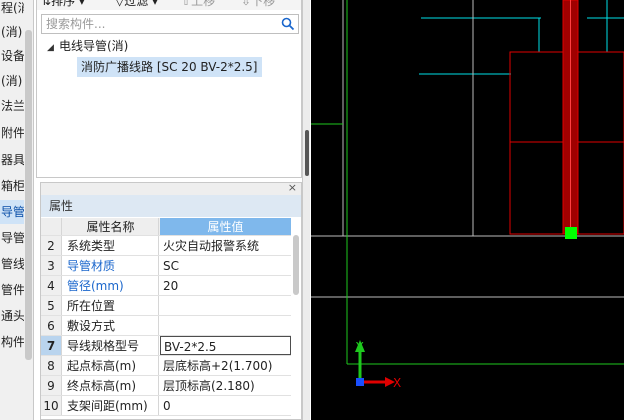 This screenshot has height=420, width=624. Describe the element at coordinates (378, 365) in the screenshot. I see `ucs-axis-icon: Y X` at that location.